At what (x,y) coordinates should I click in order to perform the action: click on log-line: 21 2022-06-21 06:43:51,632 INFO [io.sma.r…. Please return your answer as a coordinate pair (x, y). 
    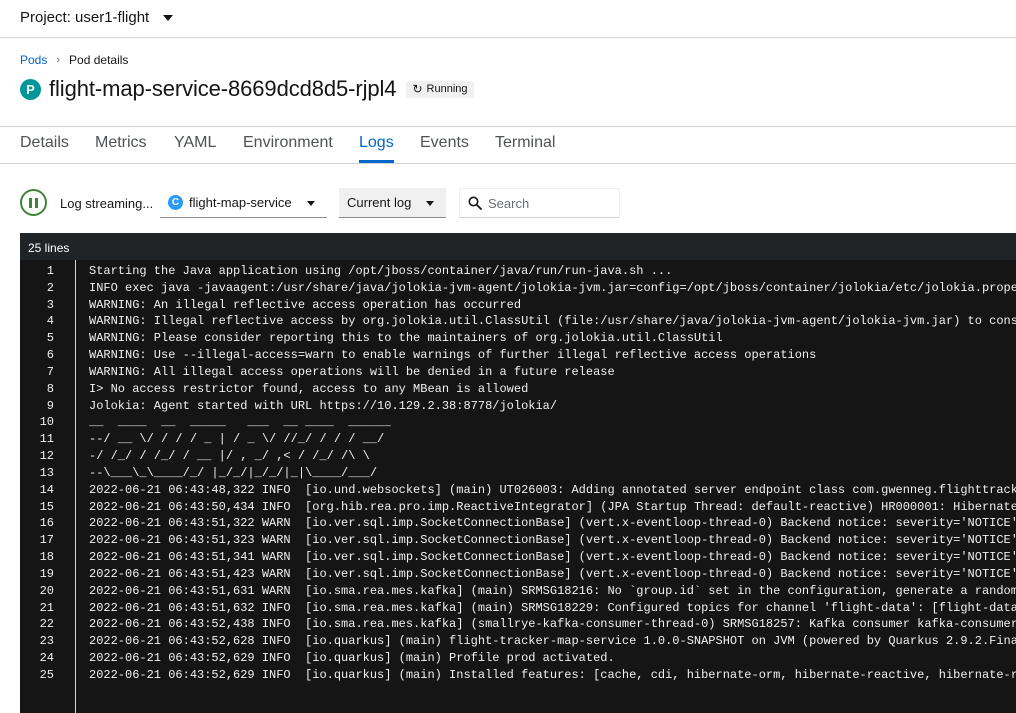
    Looking at the image, I should click on (518, 608).